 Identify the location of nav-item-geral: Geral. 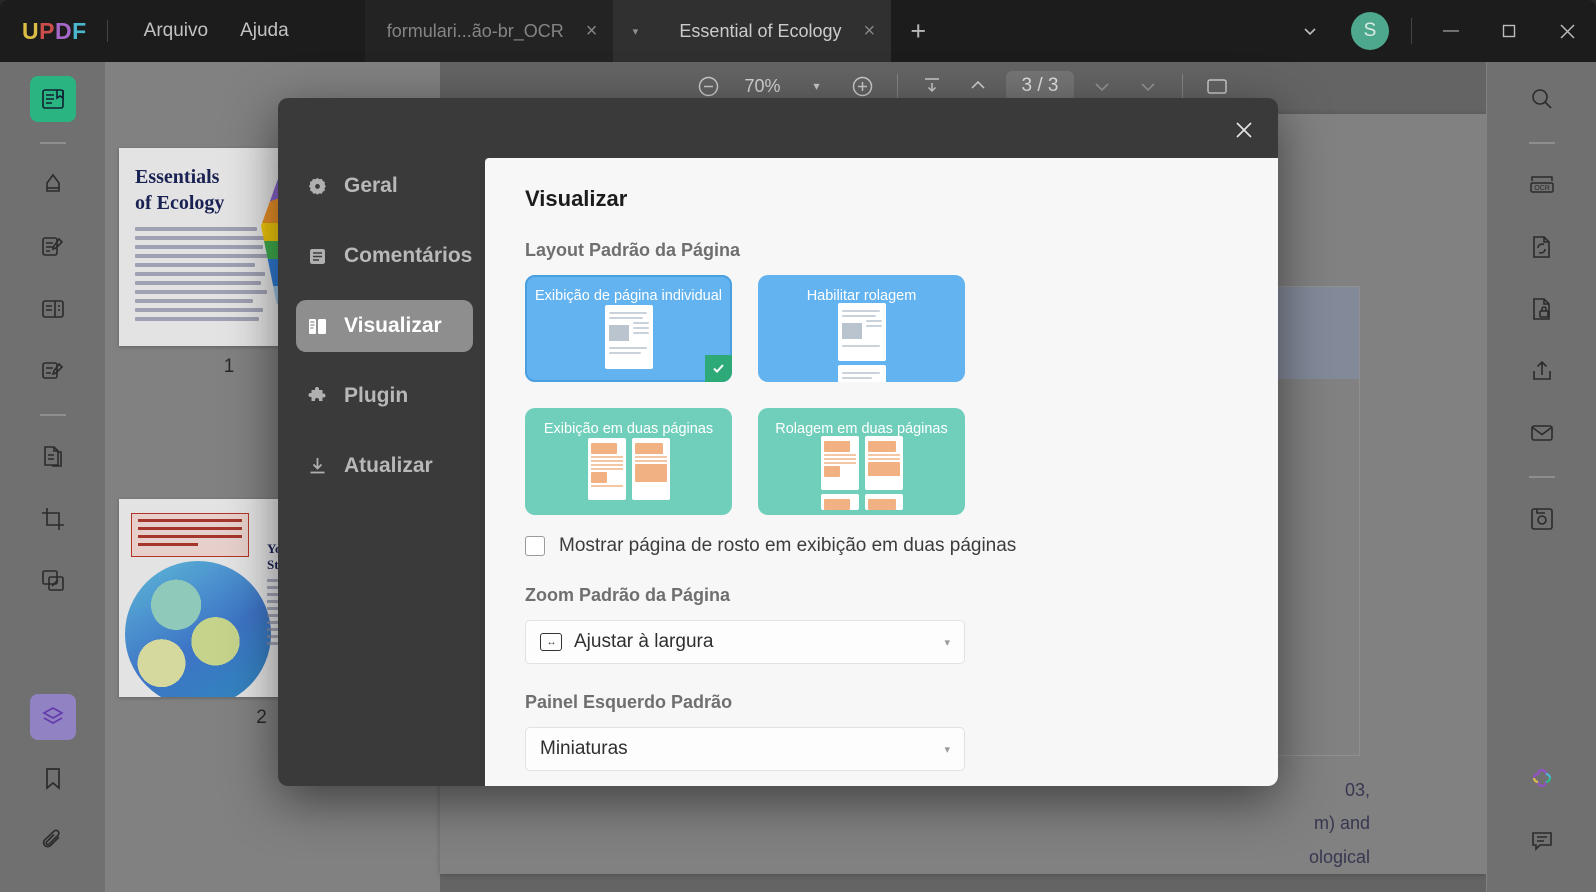
(384, 186).